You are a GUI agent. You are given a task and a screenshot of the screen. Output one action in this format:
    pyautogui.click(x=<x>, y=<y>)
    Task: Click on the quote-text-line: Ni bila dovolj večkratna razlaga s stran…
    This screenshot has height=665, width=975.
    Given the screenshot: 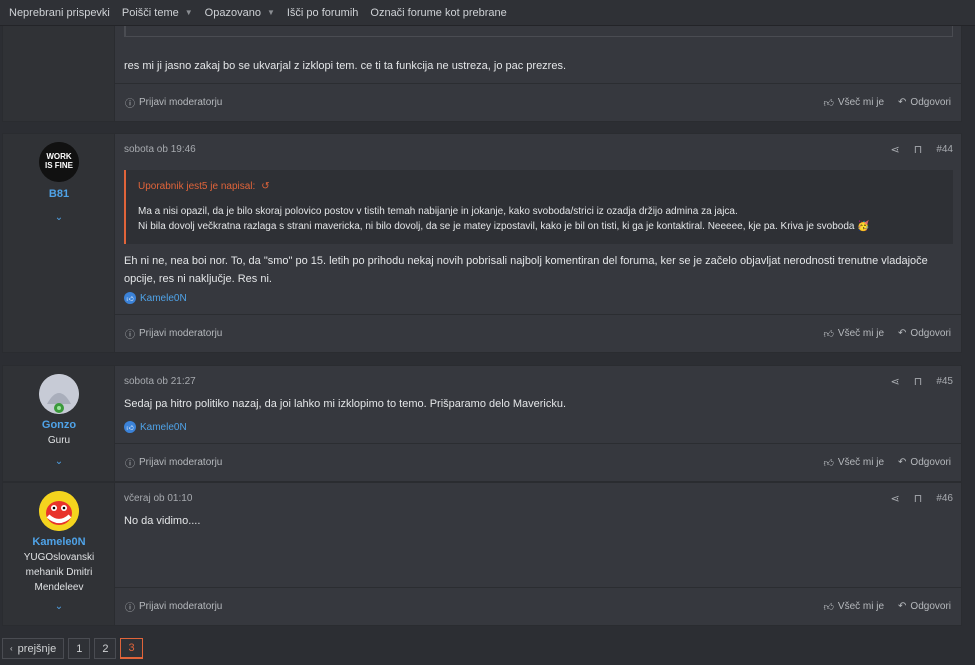 What is the action you would take?
    pyautogui.click(x=496, y=226)
    